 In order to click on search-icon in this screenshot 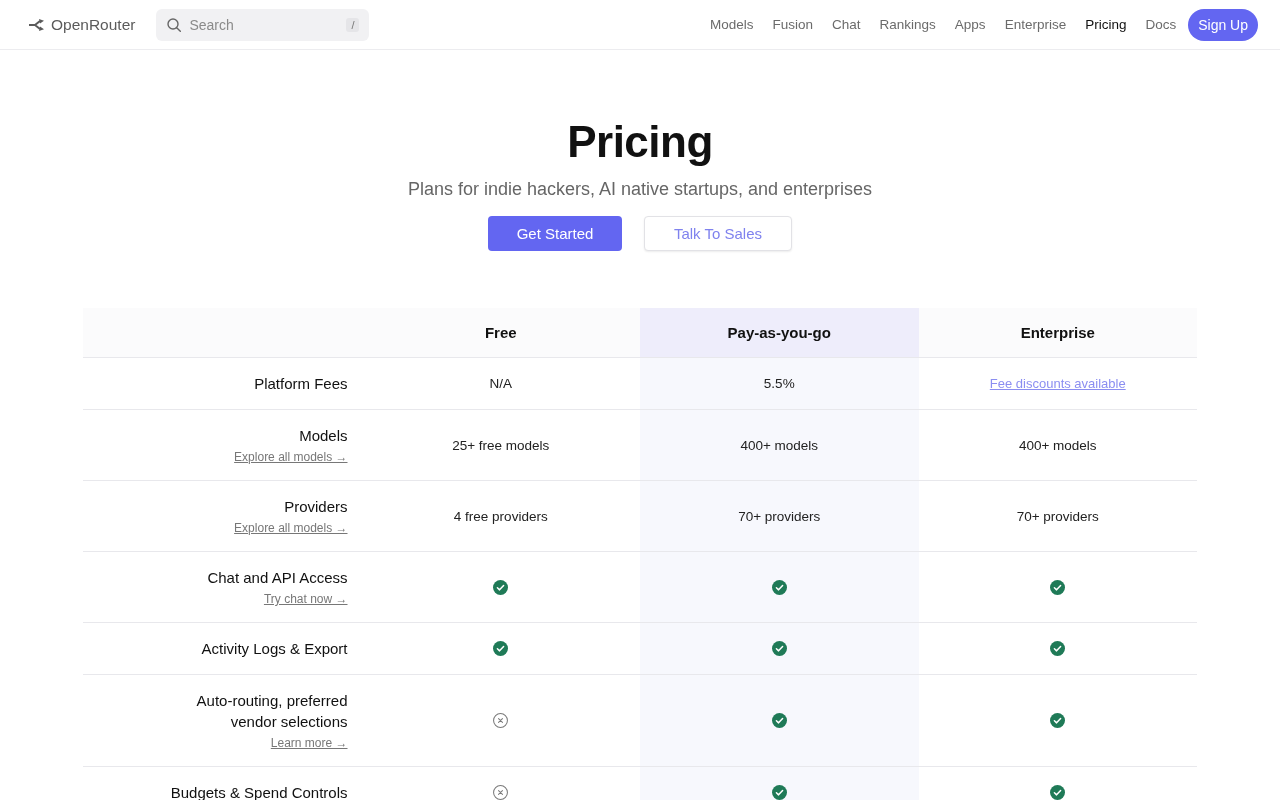, I will do `click(174, 24)`.